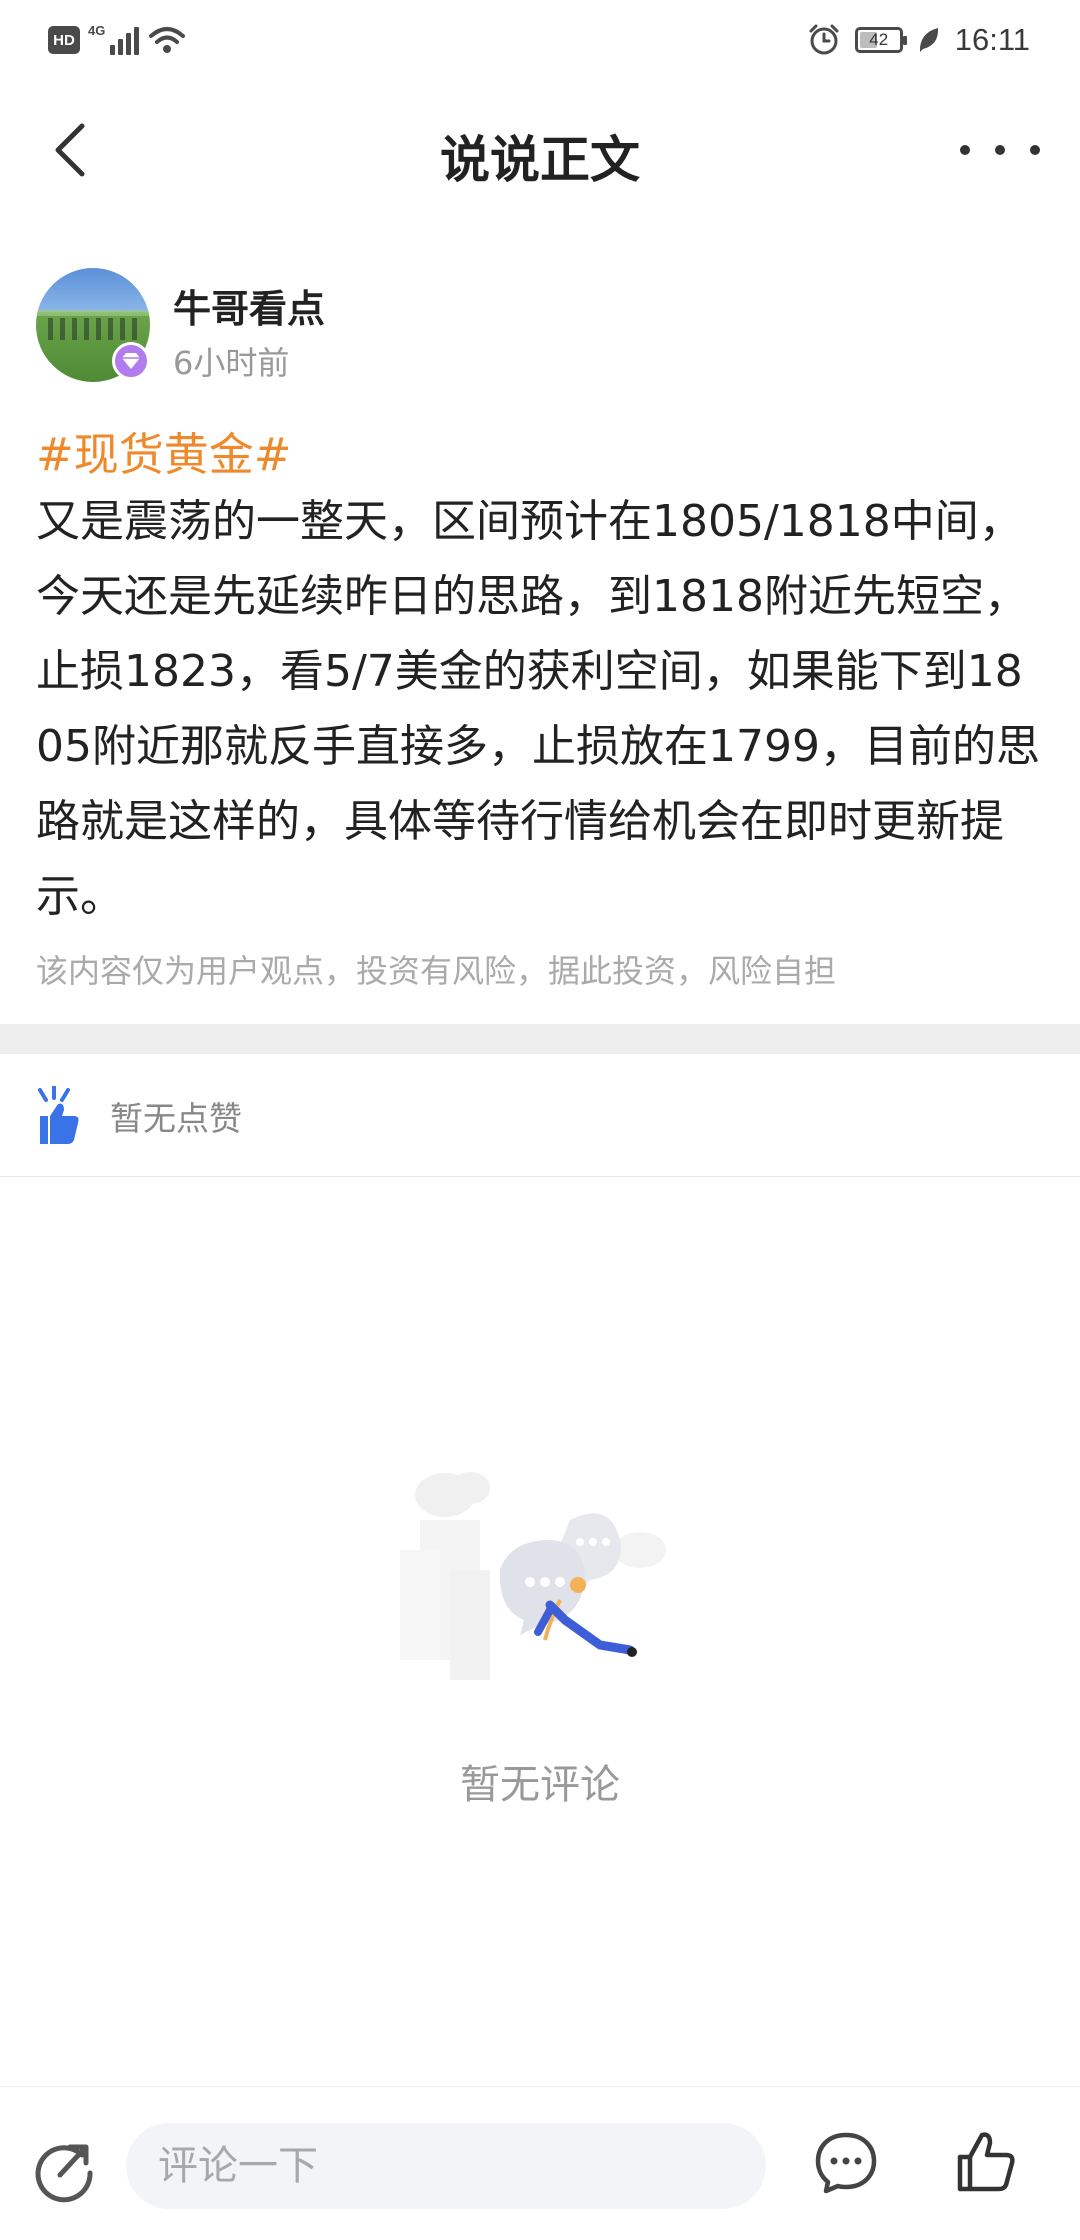 Image resolution: width=1080 pixels, height=2240 pixels. Describe the element at coordinates (540, 40) in the screenshot. I see `status-bar: HD 4G 42 16:11` at that location.